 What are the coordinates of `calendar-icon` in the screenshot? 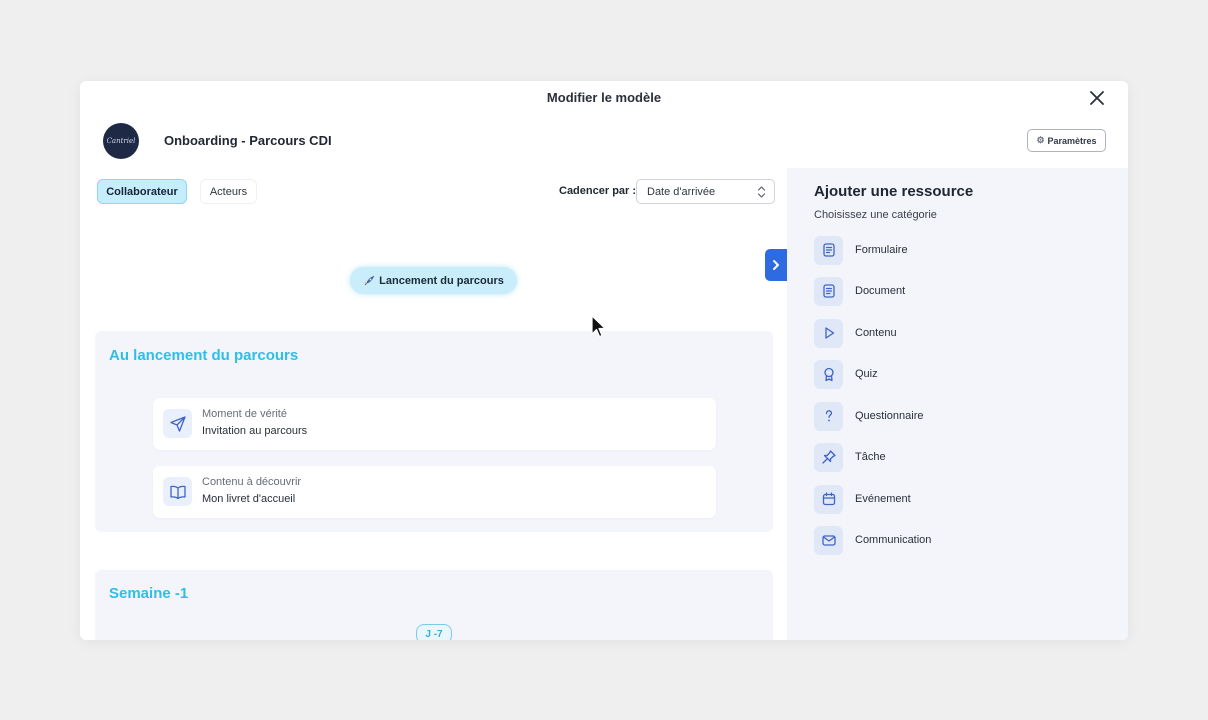 It's located at (828, 499).